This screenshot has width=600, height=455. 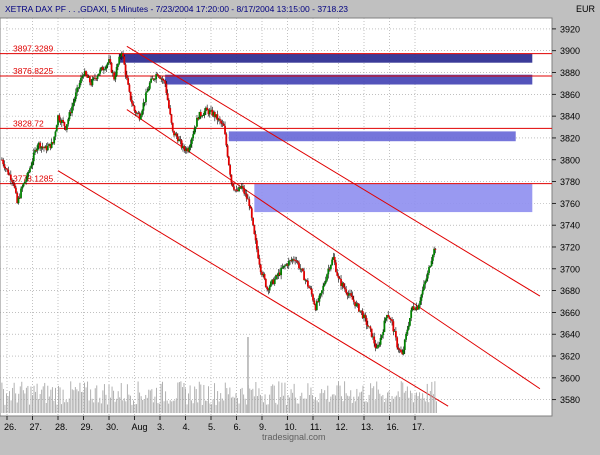 I want to click on currency-label: EUR, so click(x=586, y=9).